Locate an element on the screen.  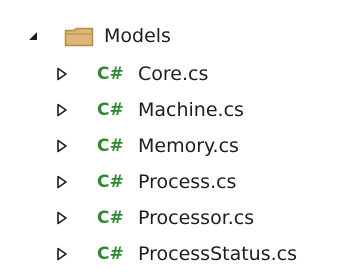
tree-item-file: C# Memory.cs is located at coordinates (180, 146).